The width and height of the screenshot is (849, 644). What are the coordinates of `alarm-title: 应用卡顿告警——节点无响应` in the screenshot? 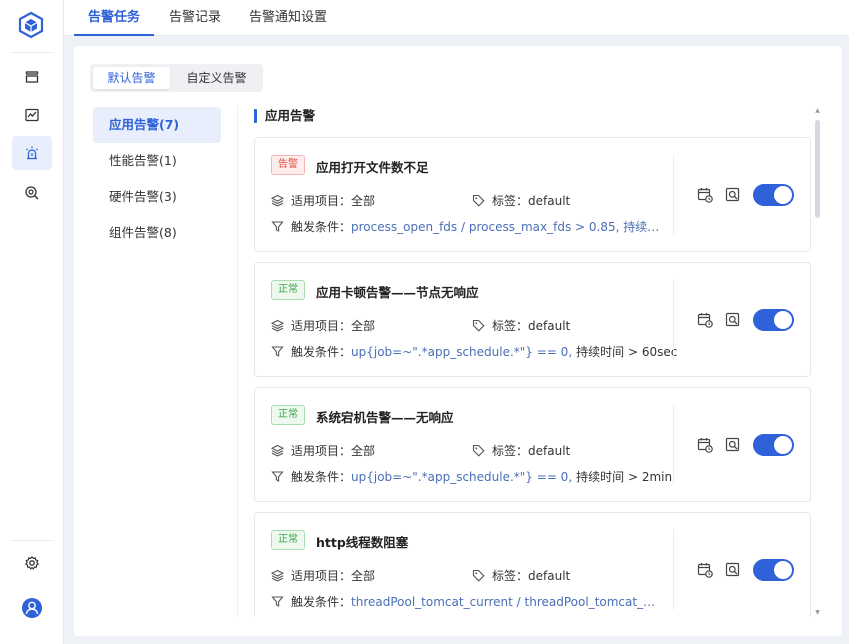 It's located at (397, 292).